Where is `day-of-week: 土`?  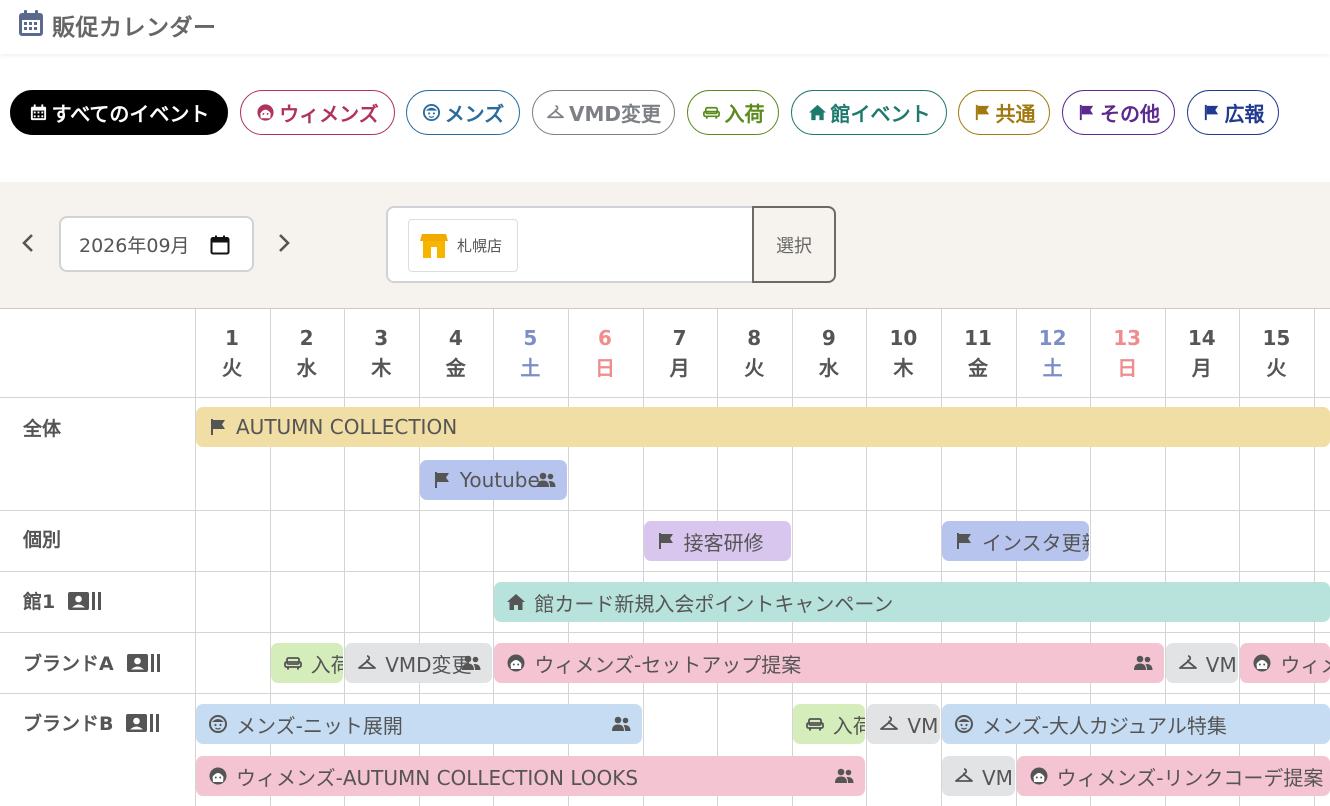 day-of-week: 土 is located at coordinates (530, 368).